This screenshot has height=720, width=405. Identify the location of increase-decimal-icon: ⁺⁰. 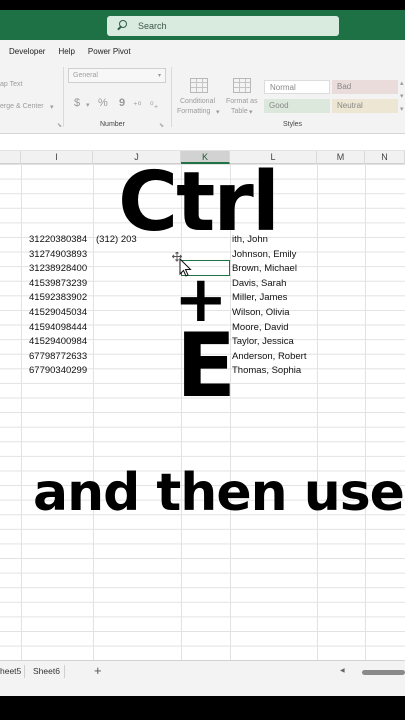
(137, 105).